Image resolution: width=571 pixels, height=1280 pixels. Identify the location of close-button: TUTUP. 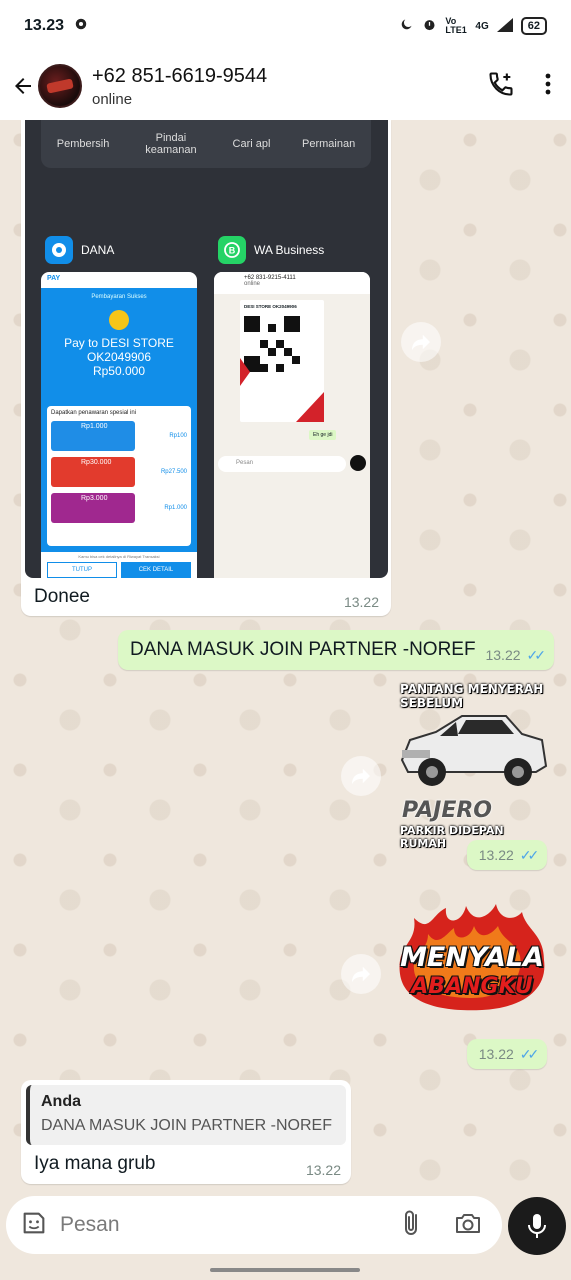
(82, 570).